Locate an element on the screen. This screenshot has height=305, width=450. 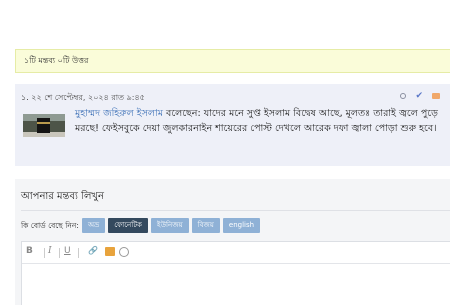
divider is located at coordinates (235, 210).